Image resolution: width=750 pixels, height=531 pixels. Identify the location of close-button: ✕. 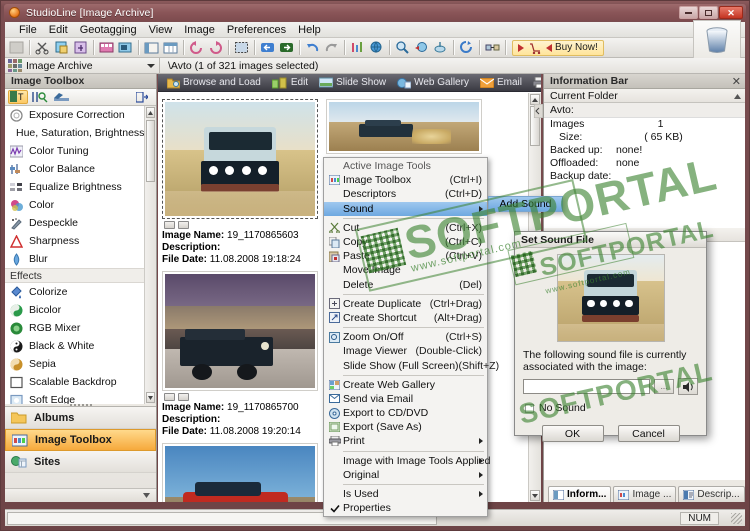
(731, 12).